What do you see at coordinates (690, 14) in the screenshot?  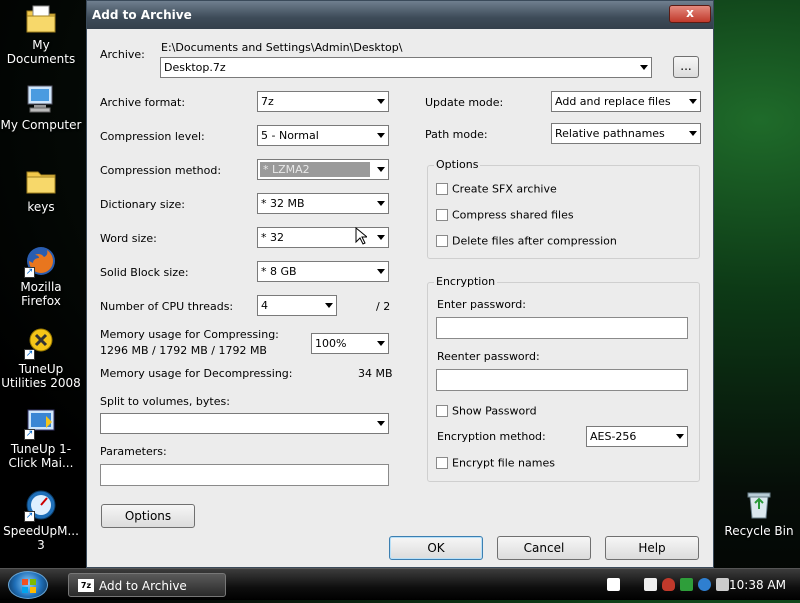 I see `close-button: x` at bounding box center [690, 14].